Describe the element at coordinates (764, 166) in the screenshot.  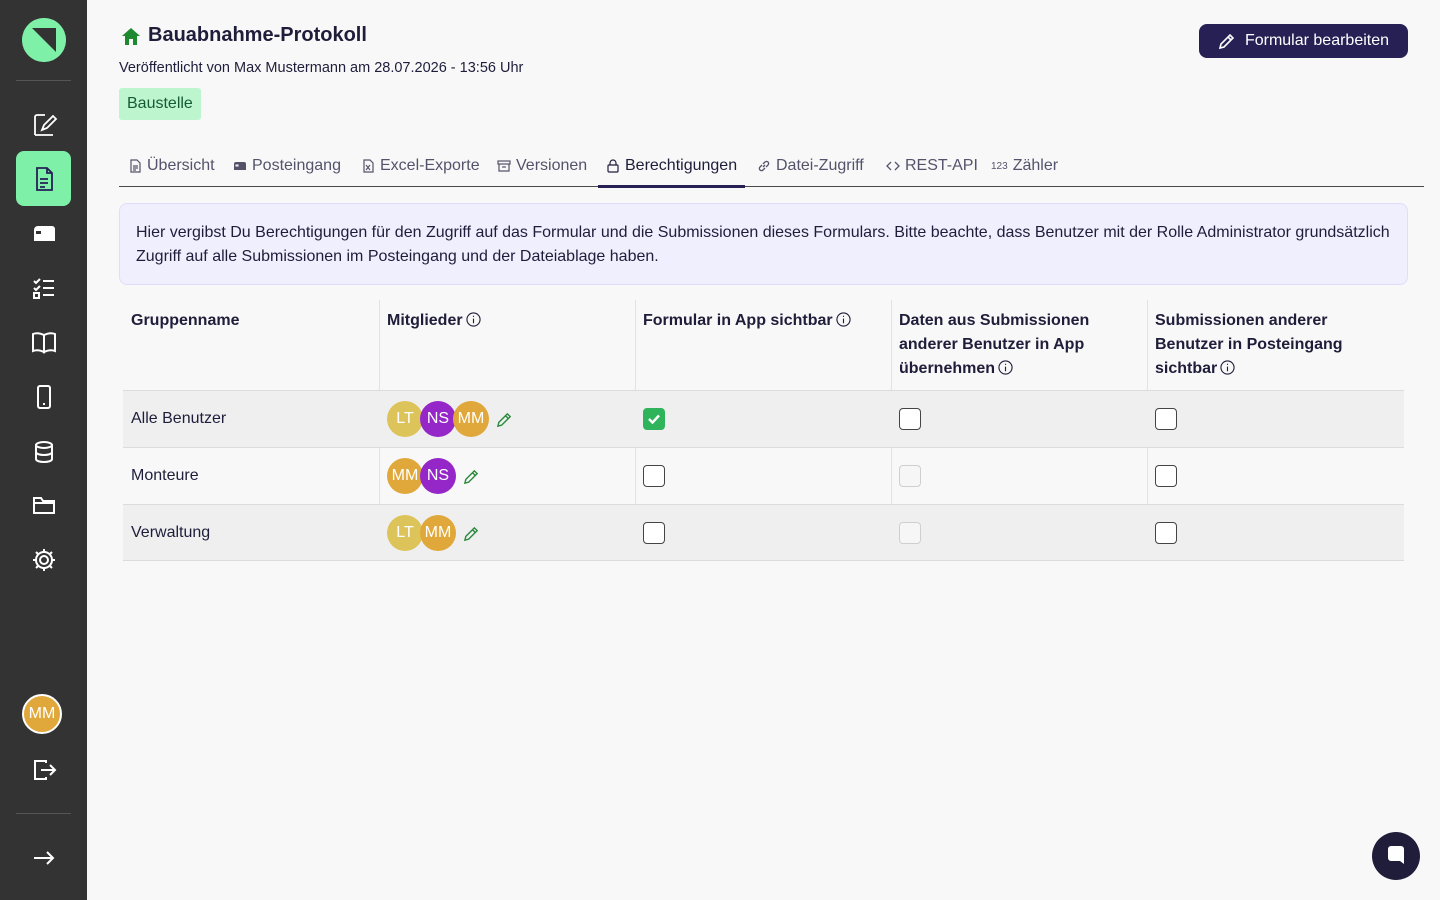
I see `link-icon` at that location.